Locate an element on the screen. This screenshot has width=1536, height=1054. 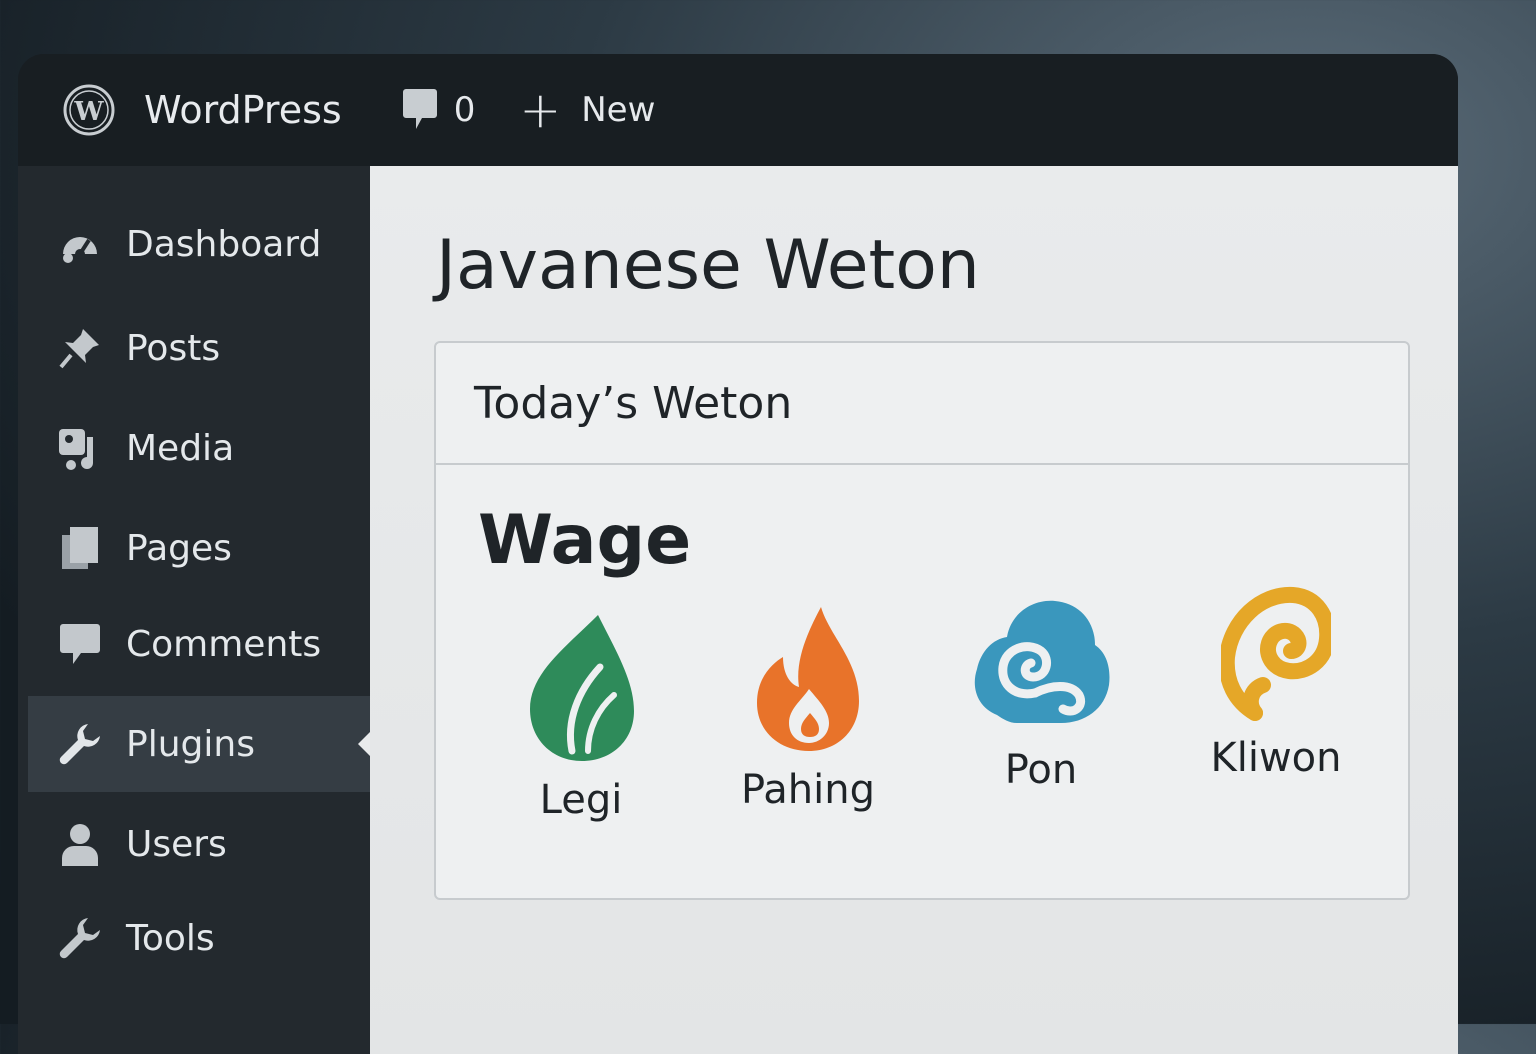
pasaran-legi: Legi is located at coordinates (581, 717).